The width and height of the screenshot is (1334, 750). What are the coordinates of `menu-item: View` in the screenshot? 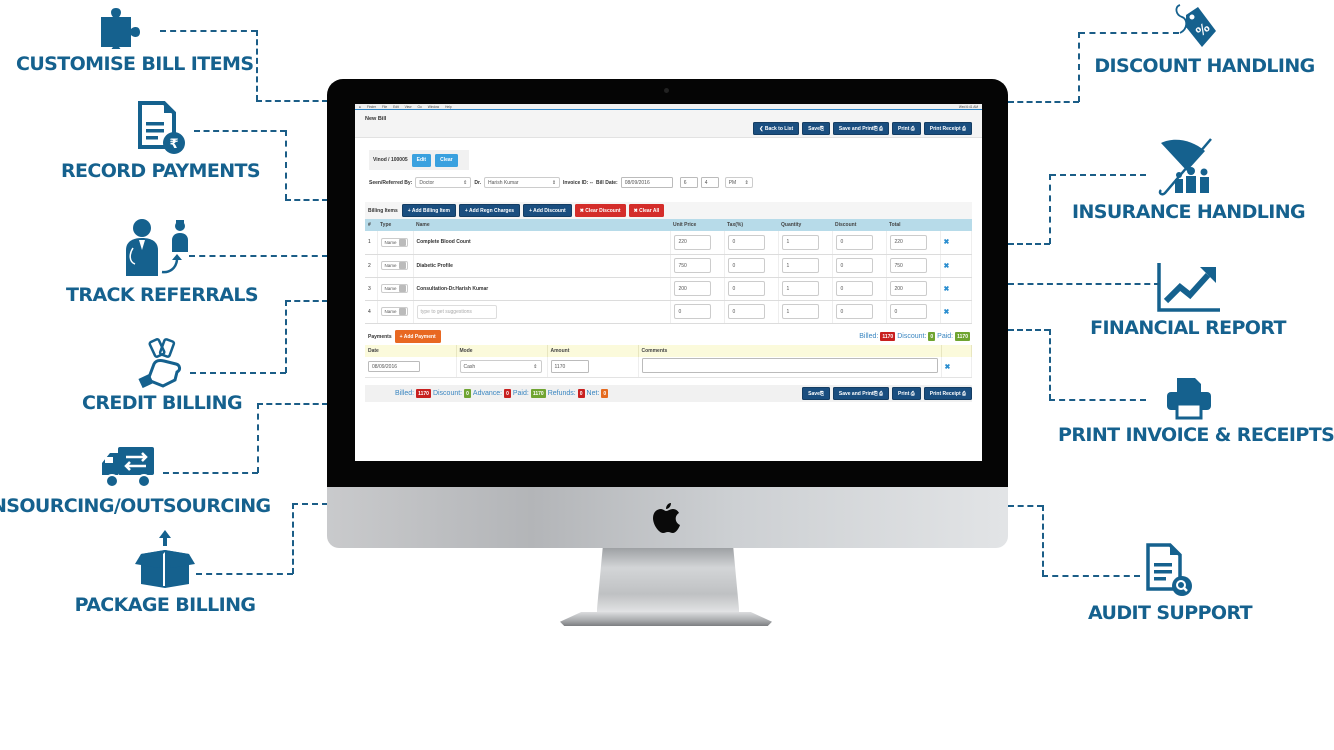 It's located at (408, 107).